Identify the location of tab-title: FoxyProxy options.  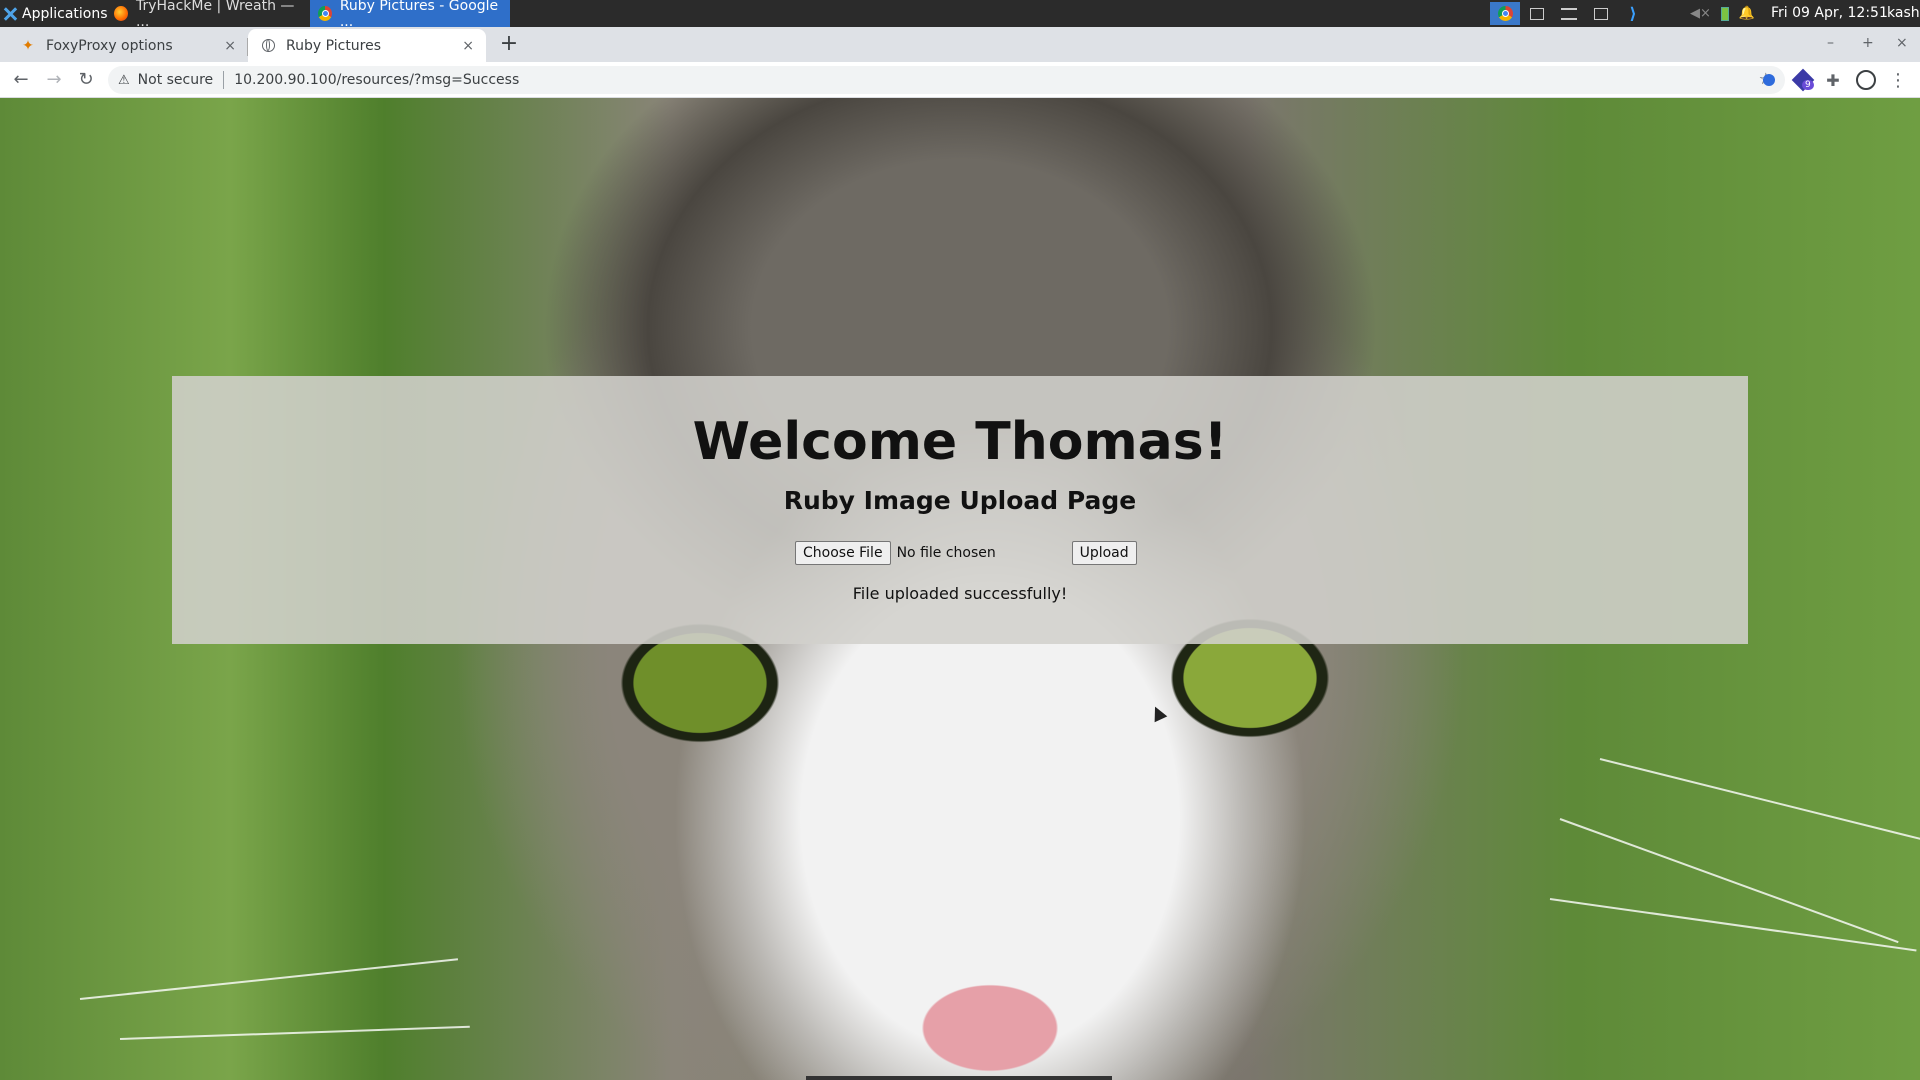
(109, 45).